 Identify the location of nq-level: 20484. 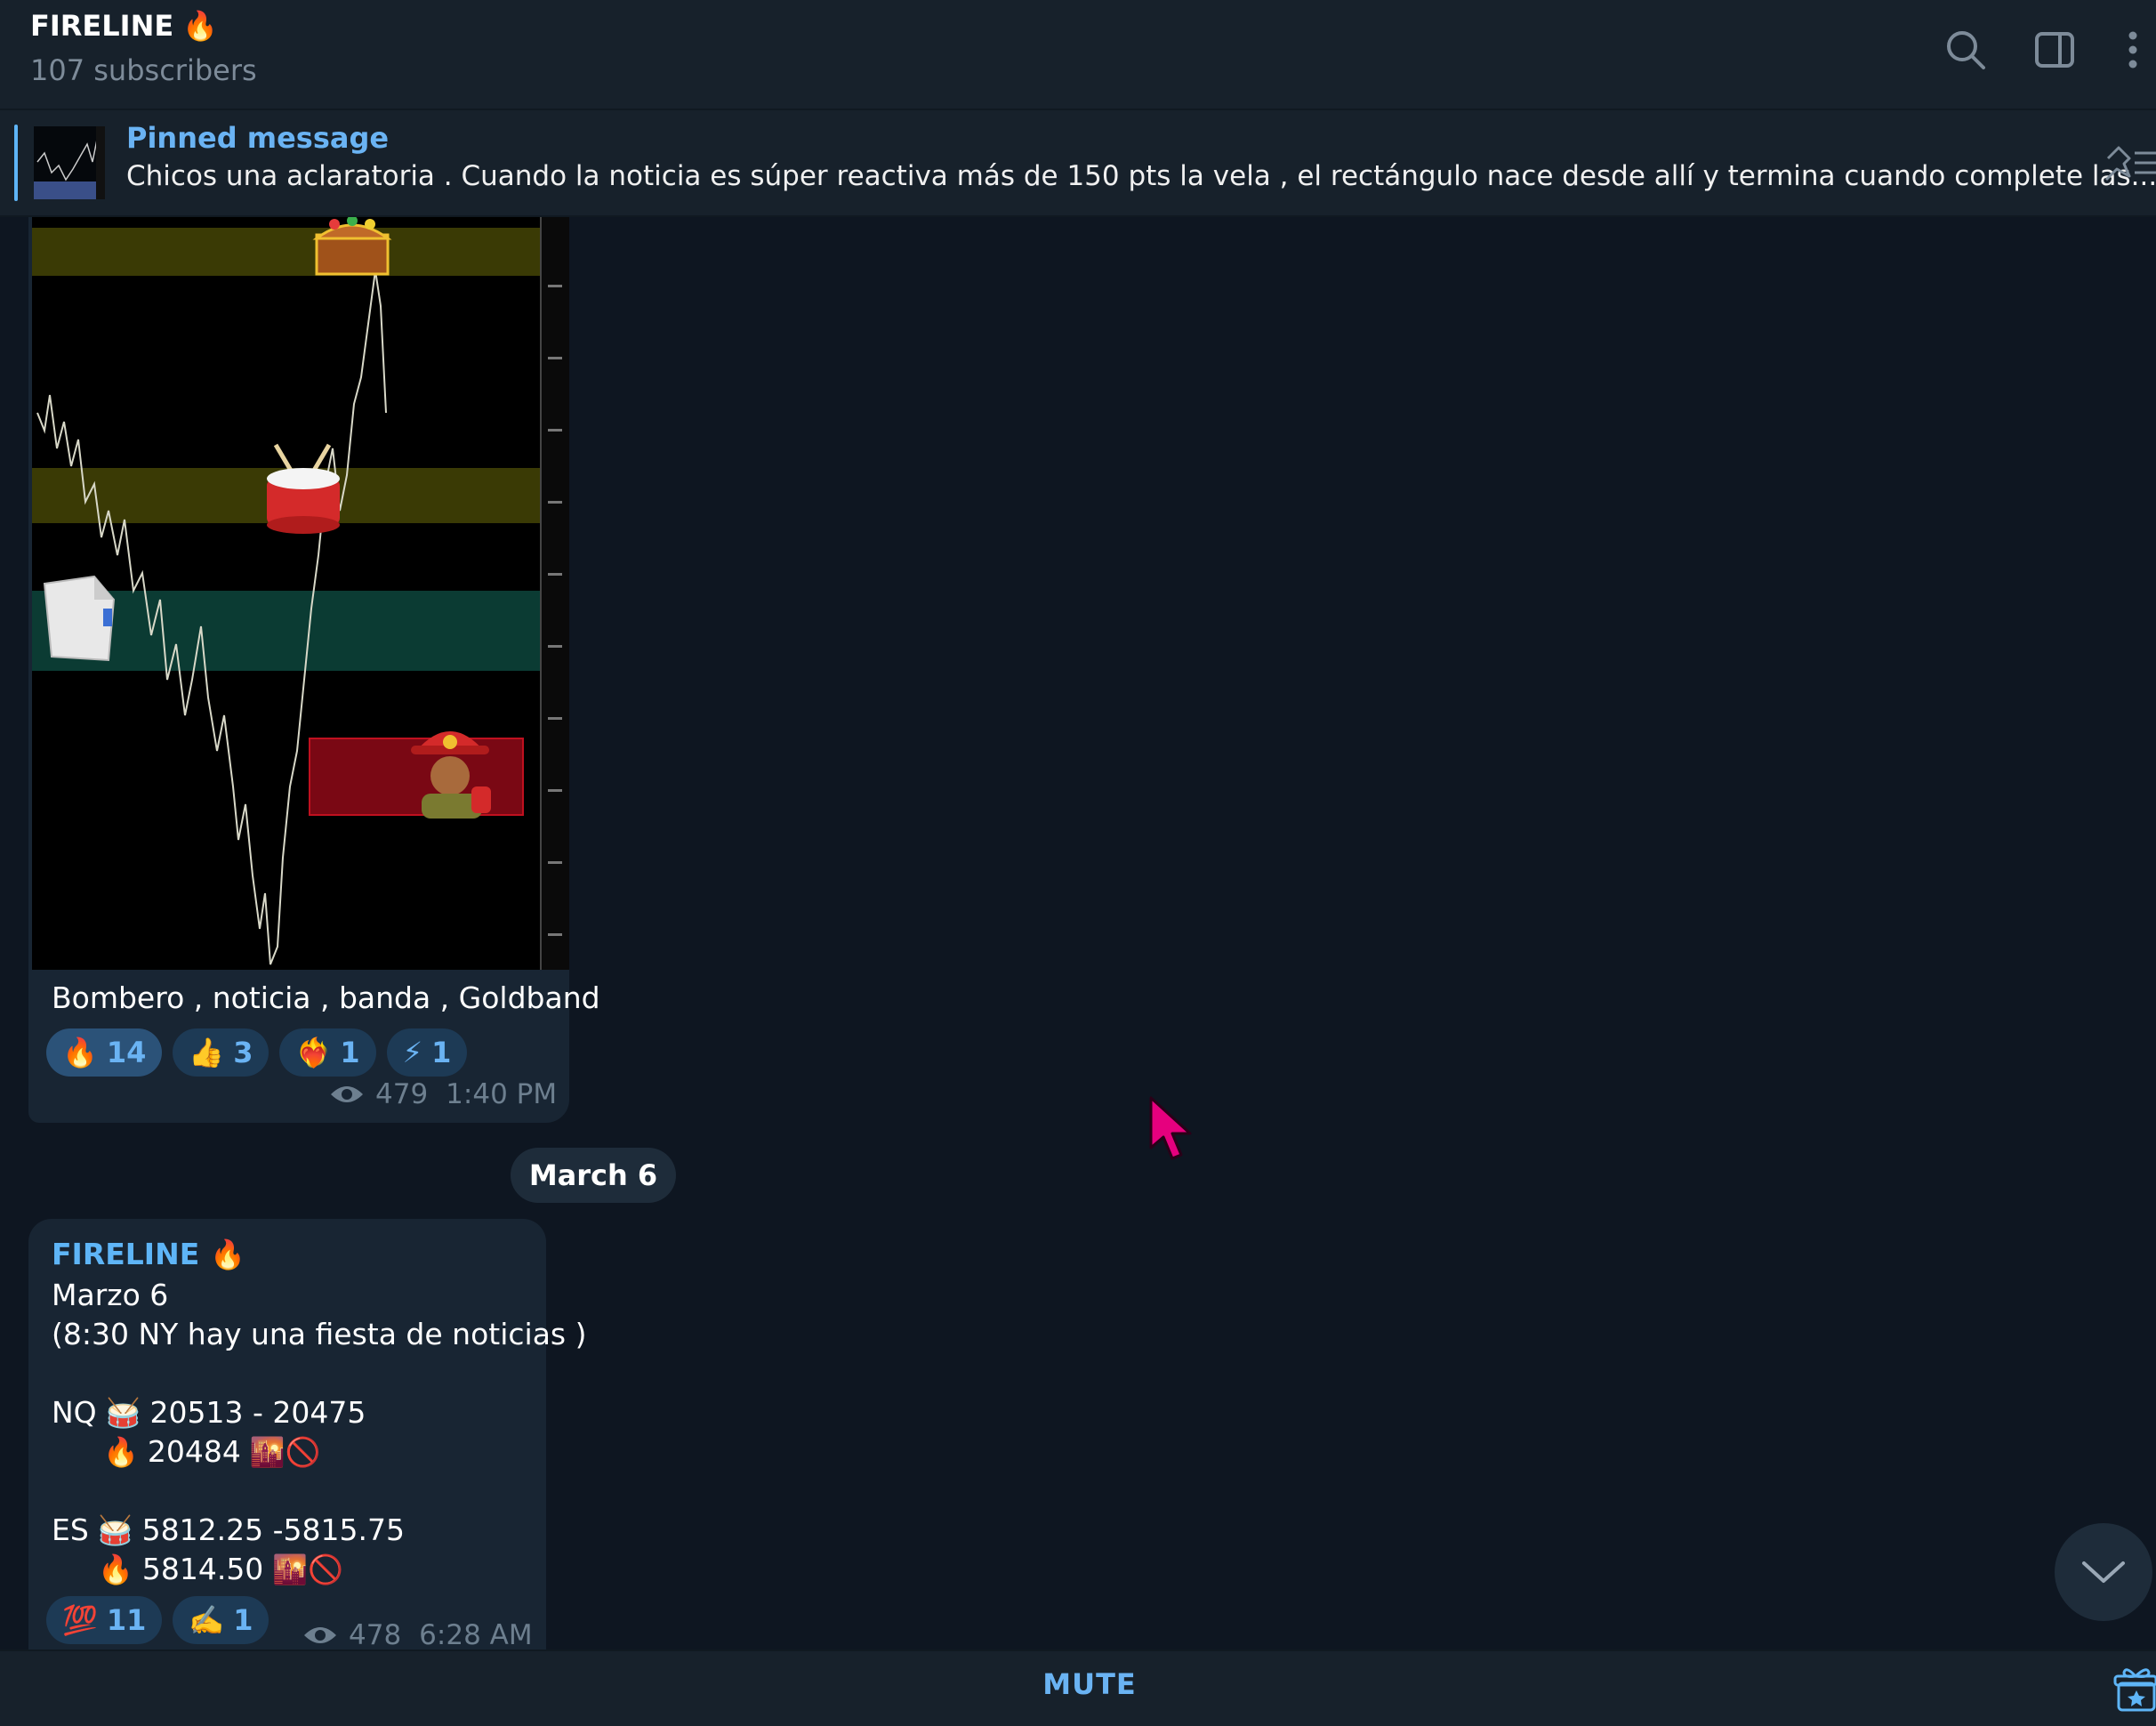
(194, 1451).